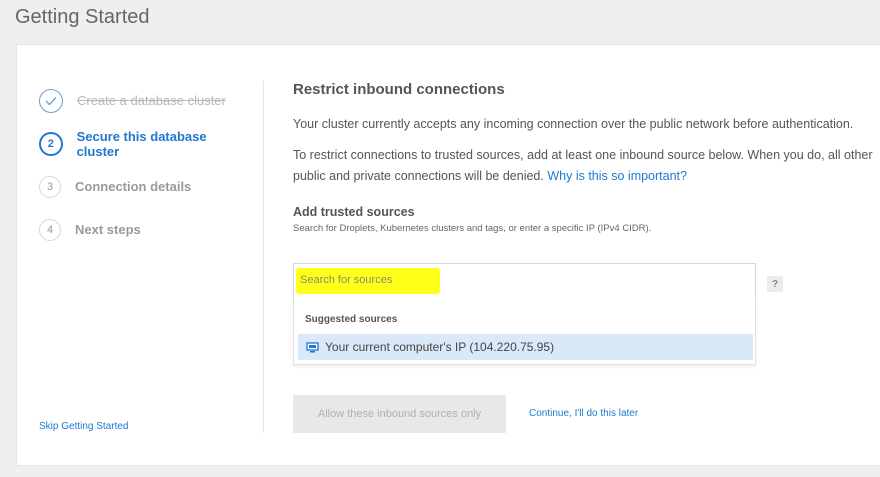 The image size is (880, 477). Describe the element at coordinates (51, 100) in the screenshot. I see `check-icon` at that location.